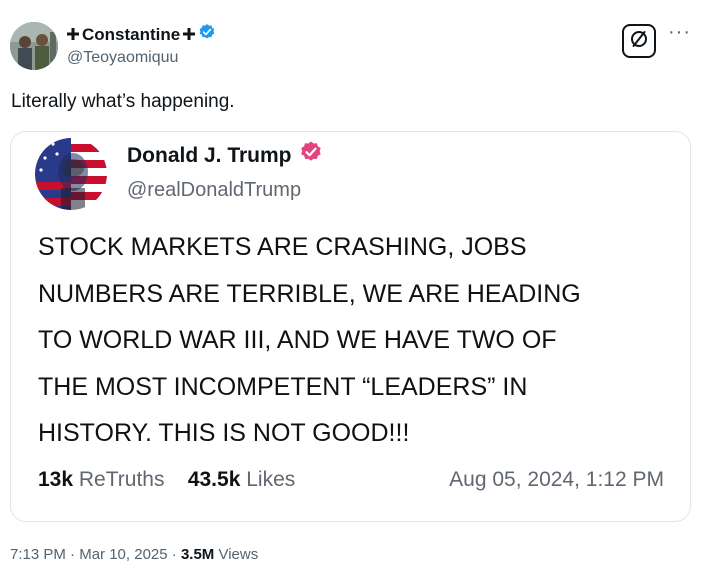  What do you see at coordinates (121, 479) in the screenshot?
I see `retruths-label: ReTruths` at bounding box center [121, 479].